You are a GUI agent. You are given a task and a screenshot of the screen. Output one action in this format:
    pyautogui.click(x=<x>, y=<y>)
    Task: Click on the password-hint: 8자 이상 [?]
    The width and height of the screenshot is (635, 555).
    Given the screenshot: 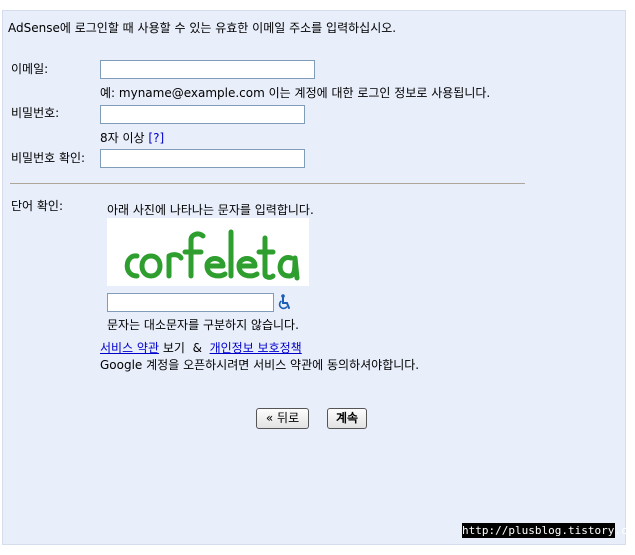 What is the action you would take?
    pyautogui.click(x=132, y=137)
    